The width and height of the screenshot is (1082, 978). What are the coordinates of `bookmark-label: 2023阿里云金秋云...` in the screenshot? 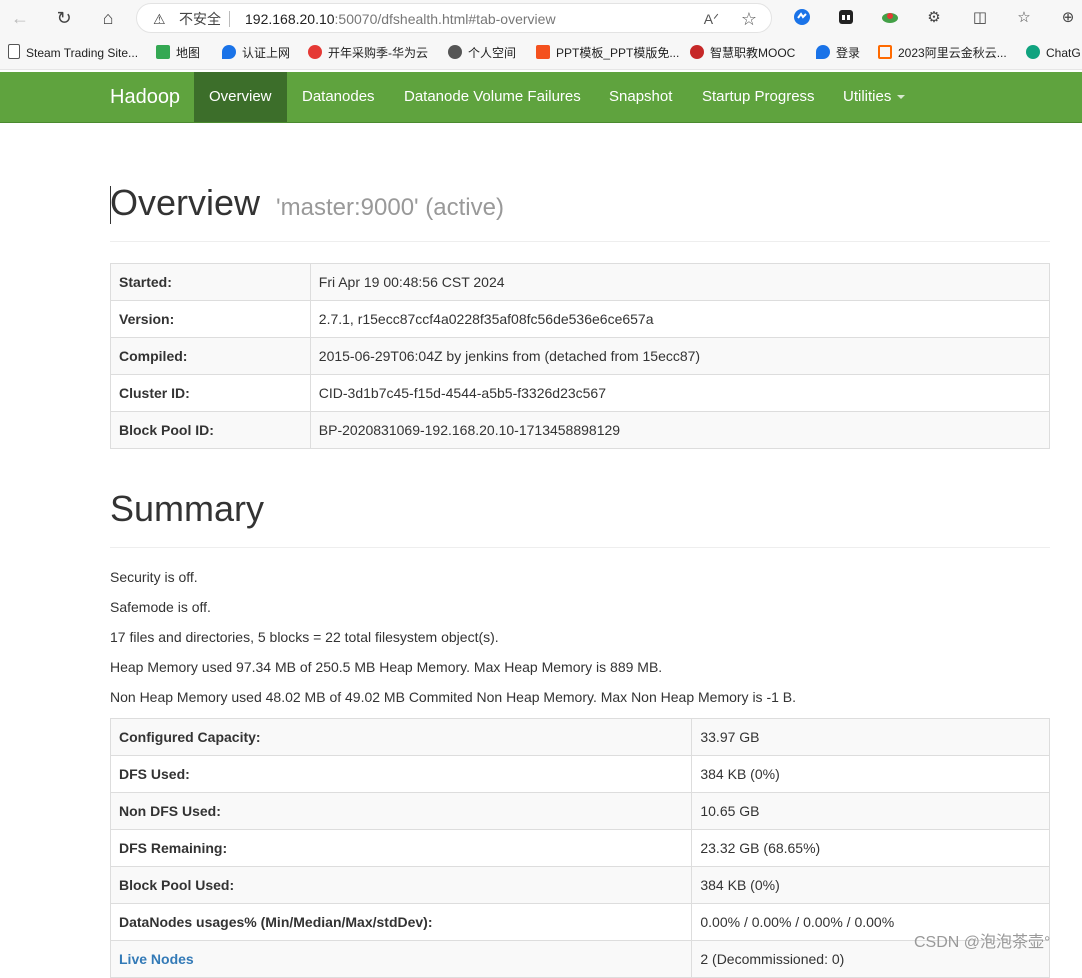 It's located at (952, 53).